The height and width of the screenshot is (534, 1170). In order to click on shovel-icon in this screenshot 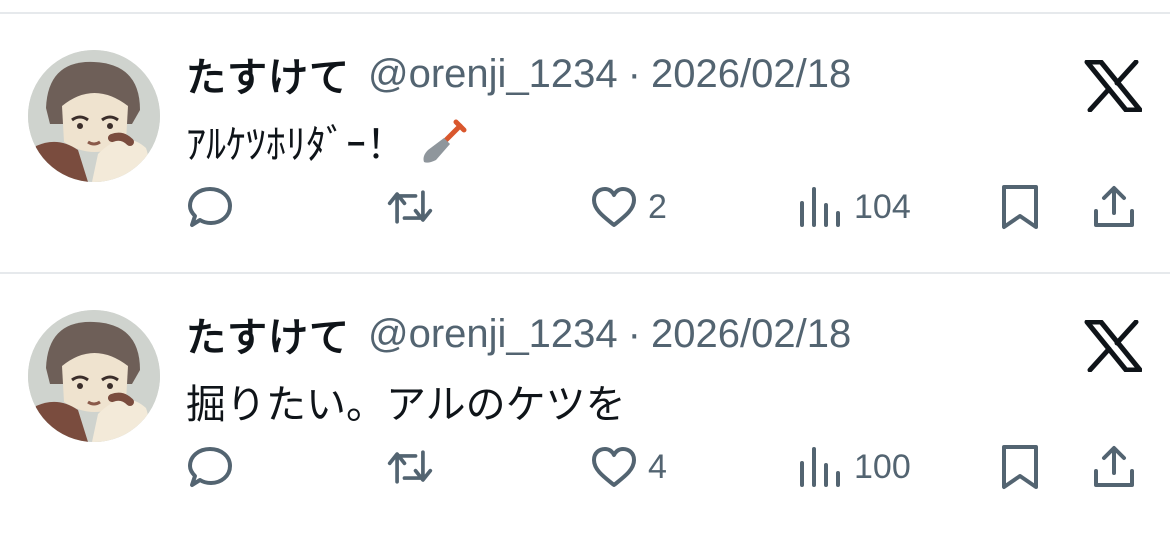, I will do `click(445, 141)`.